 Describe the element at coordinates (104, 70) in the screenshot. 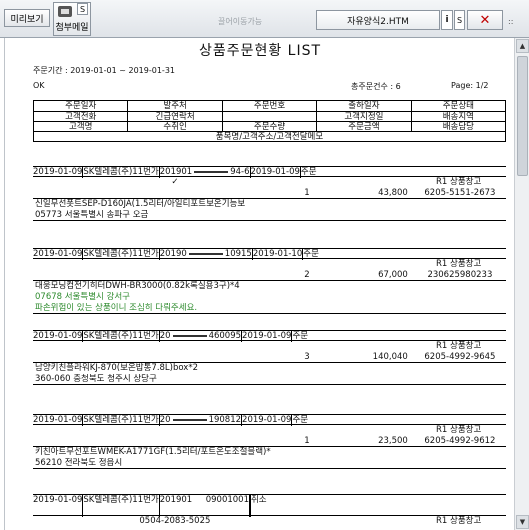

I see `order-period: 주문기간 : 2019-01-01 ~ 2019-01-31` at that location.